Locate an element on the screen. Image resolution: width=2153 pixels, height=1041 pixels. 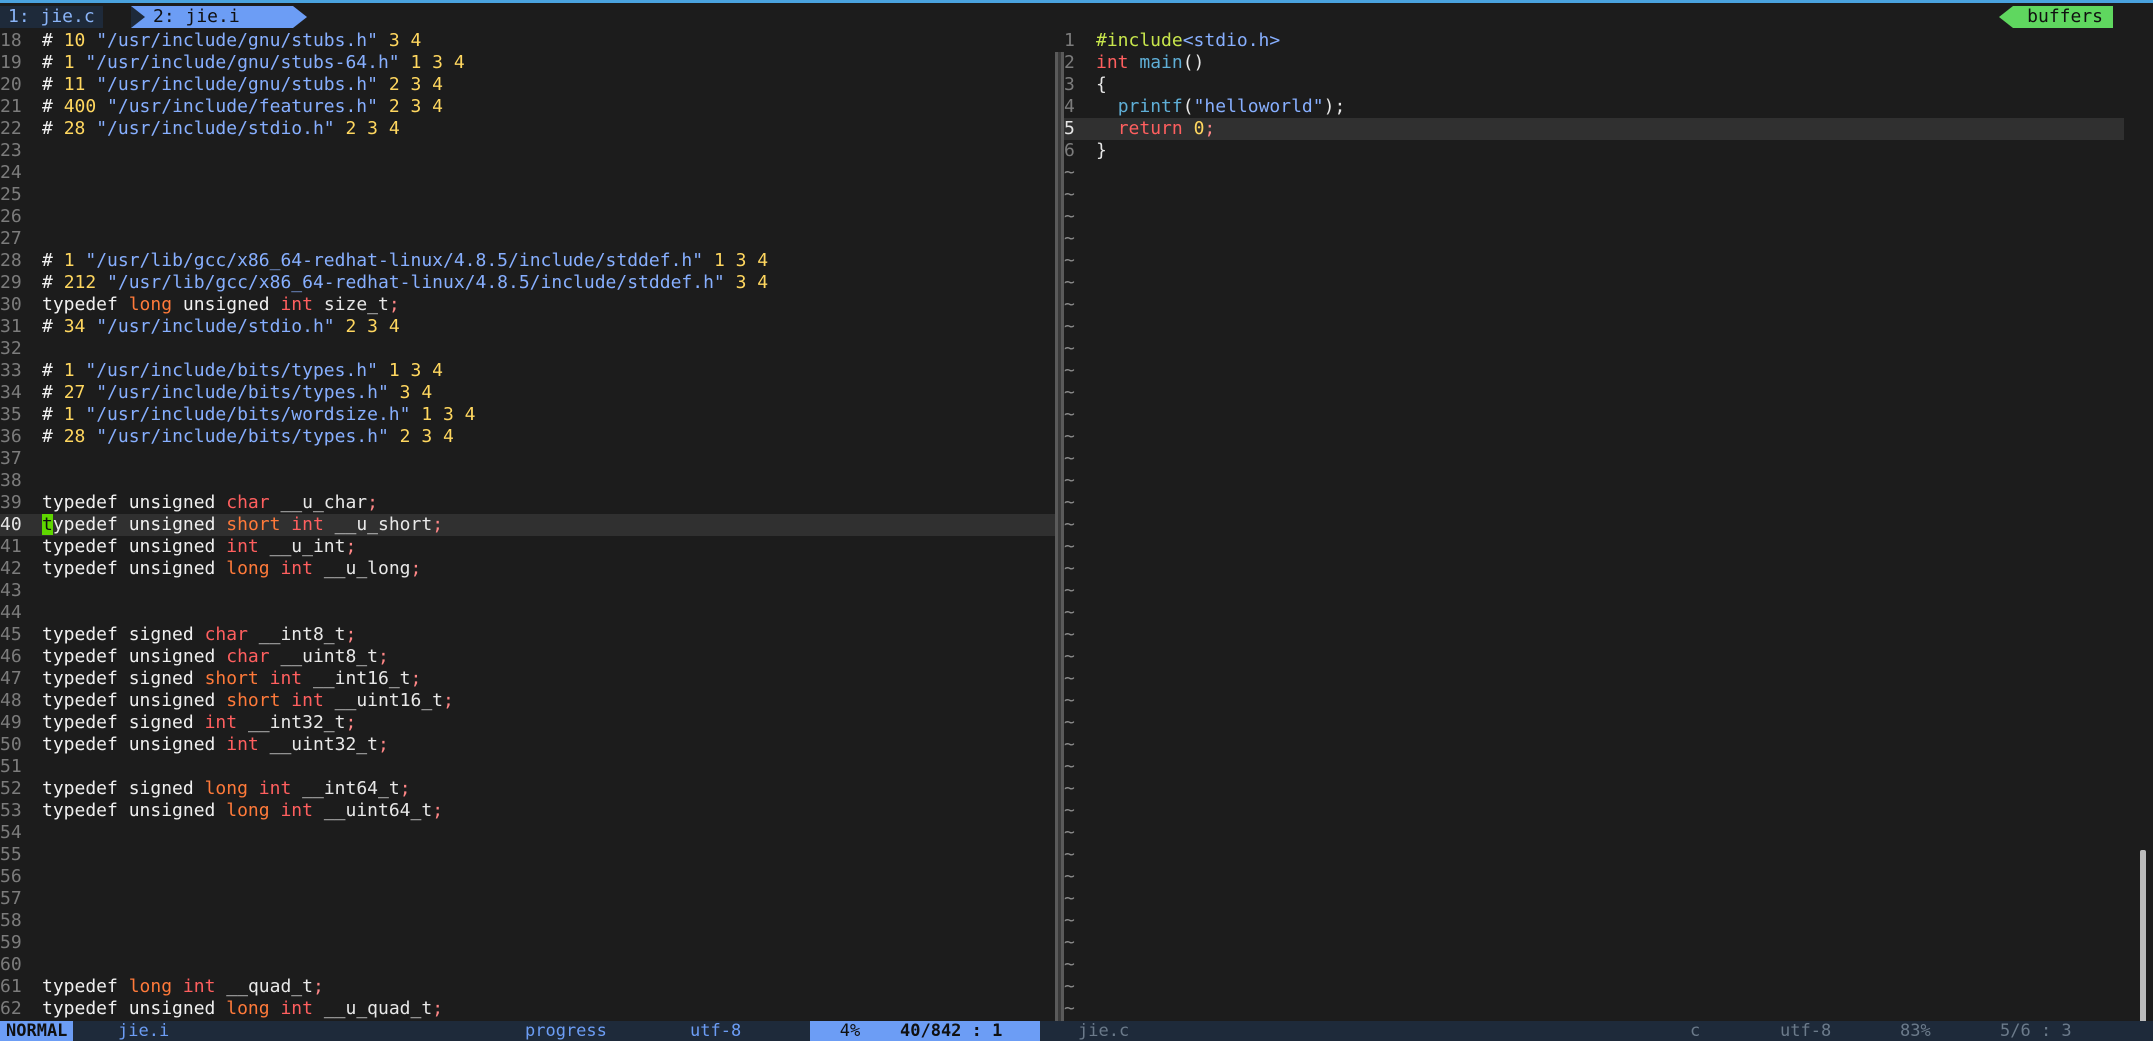
left-code-line: 37 is located at coordinates (527, 459).